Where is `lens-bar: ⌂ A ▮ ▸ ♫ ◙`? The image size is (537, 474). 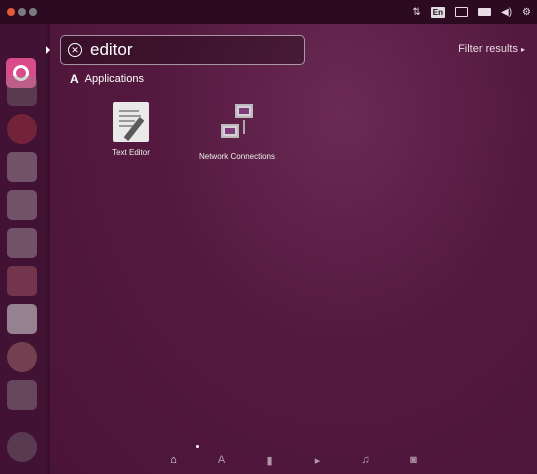
lens-bar: ⌂ A ▮ ▸ ♫ ◙ is located at coordinates (293, 460).